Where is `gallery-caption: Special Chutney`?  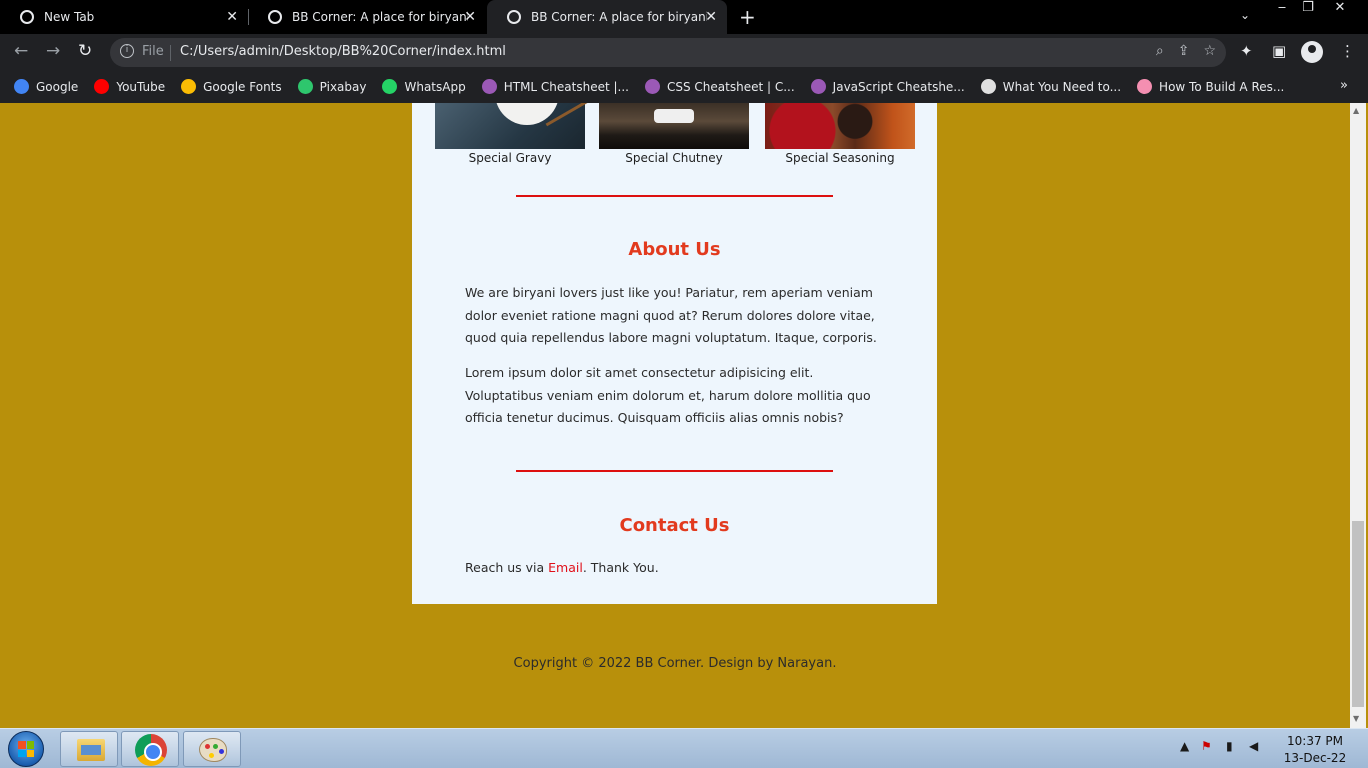
gallery-caption: Special Chutney is located at coordinates (674, 158).